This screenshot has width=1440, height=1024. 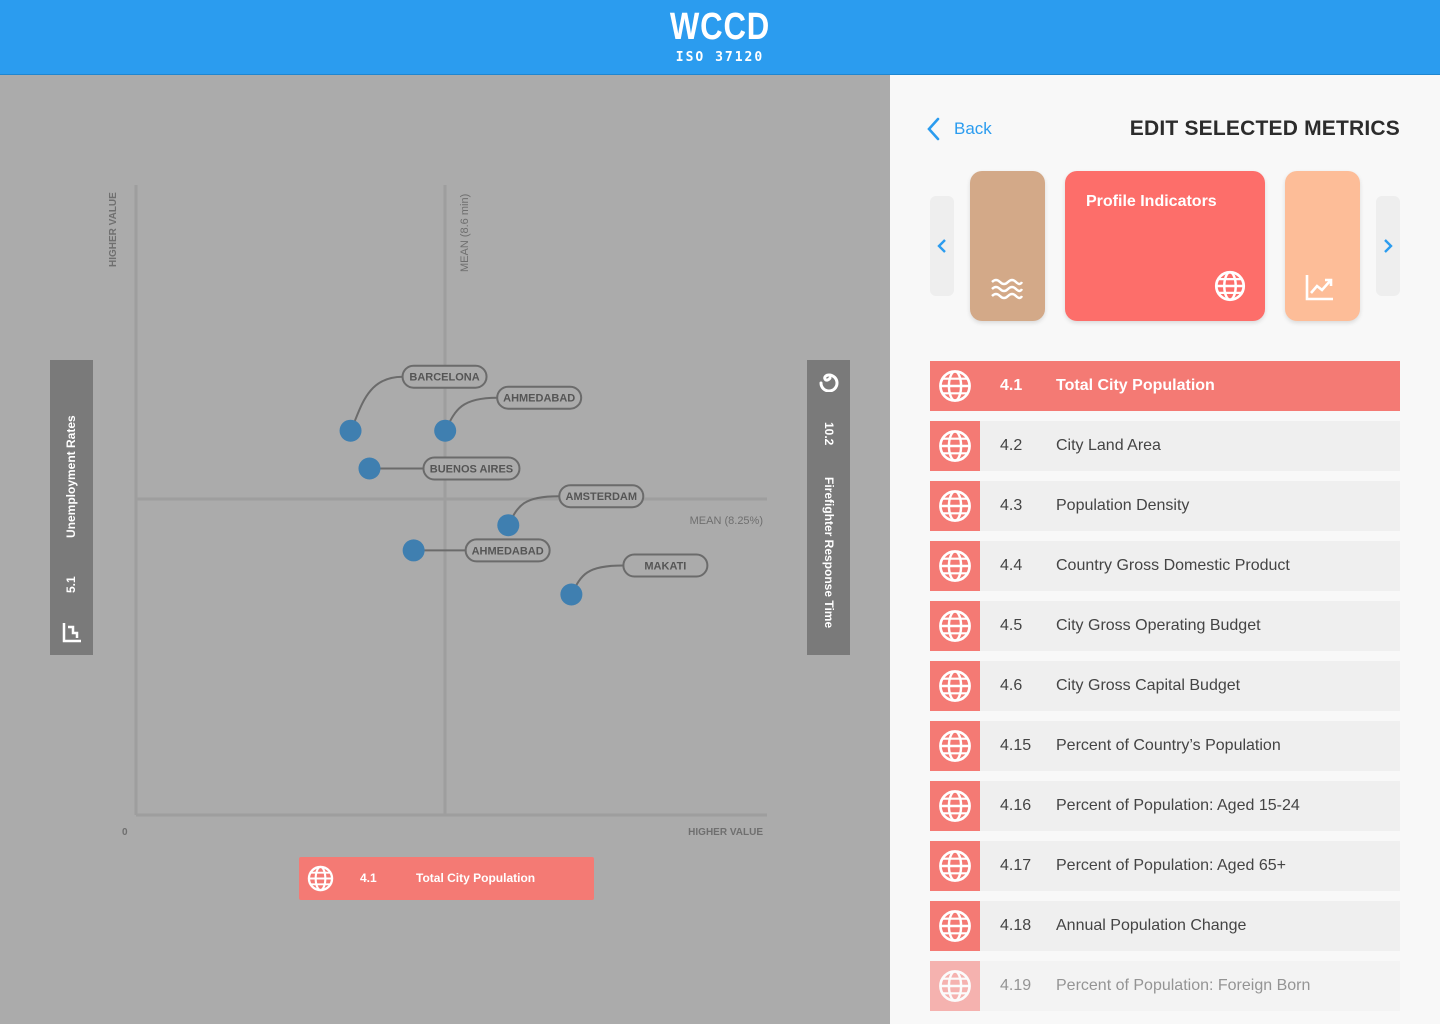 I want to click on back-label: Back, so click(x=973, y=128).